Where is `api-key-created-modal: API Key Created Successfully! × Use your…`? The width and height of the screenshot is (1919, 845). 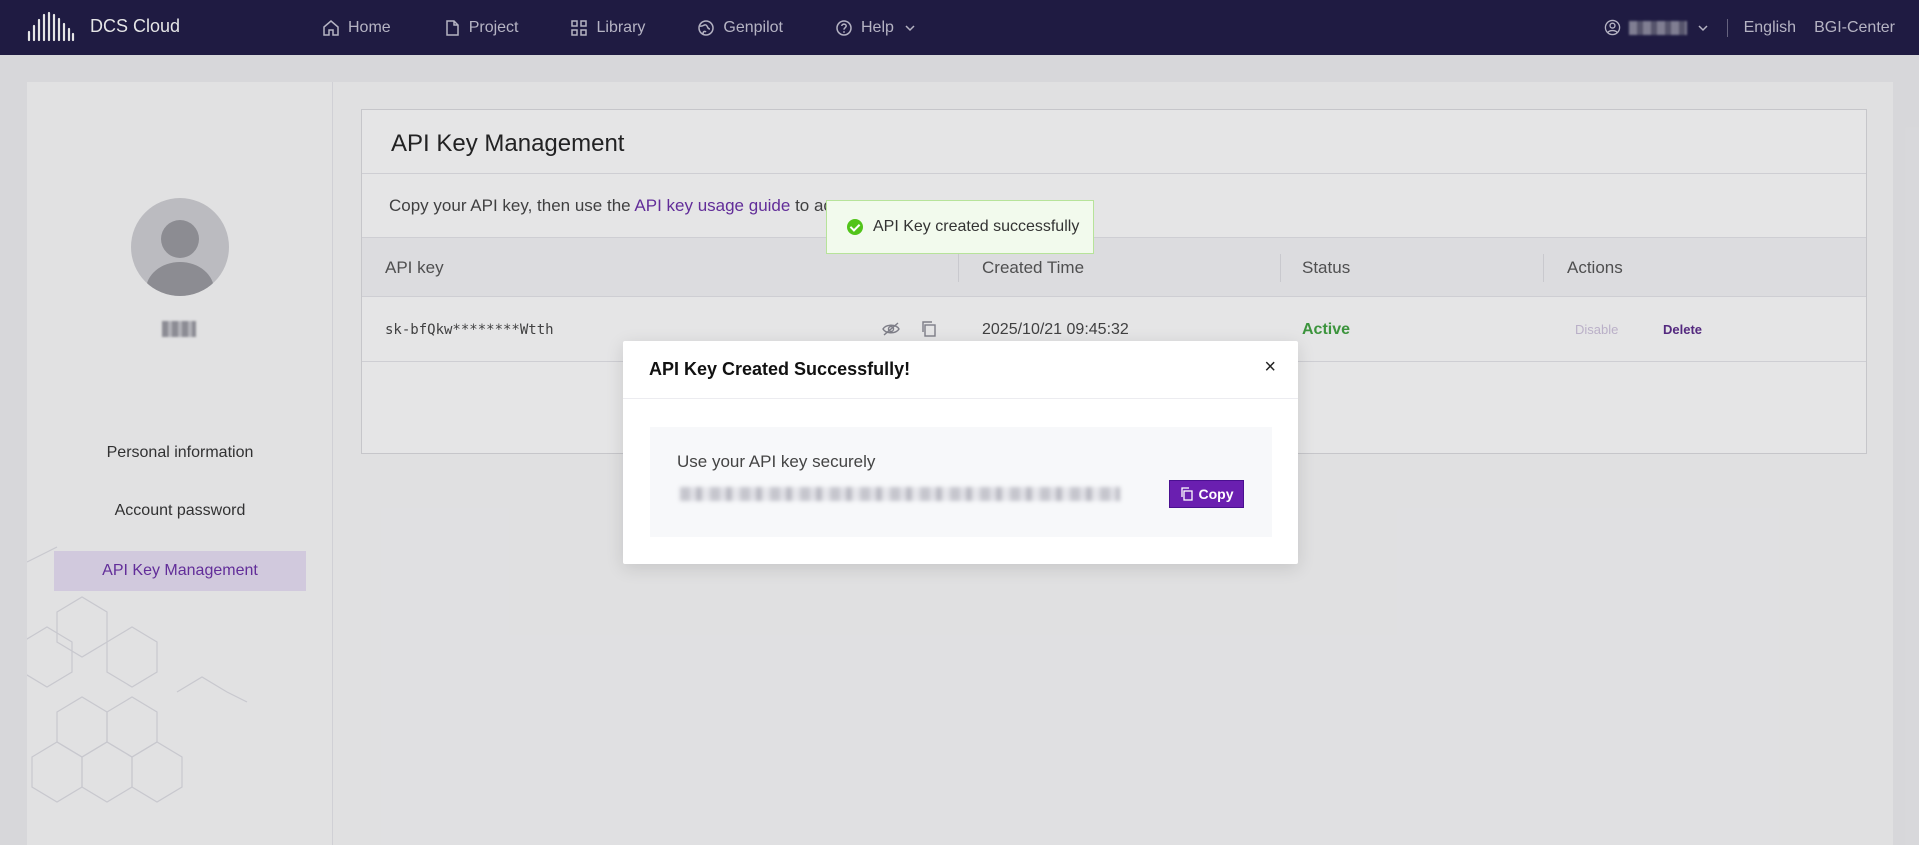 api-key-created-modal: API Key Created Successfully! × Use your… is located at coordinates (960, 452).